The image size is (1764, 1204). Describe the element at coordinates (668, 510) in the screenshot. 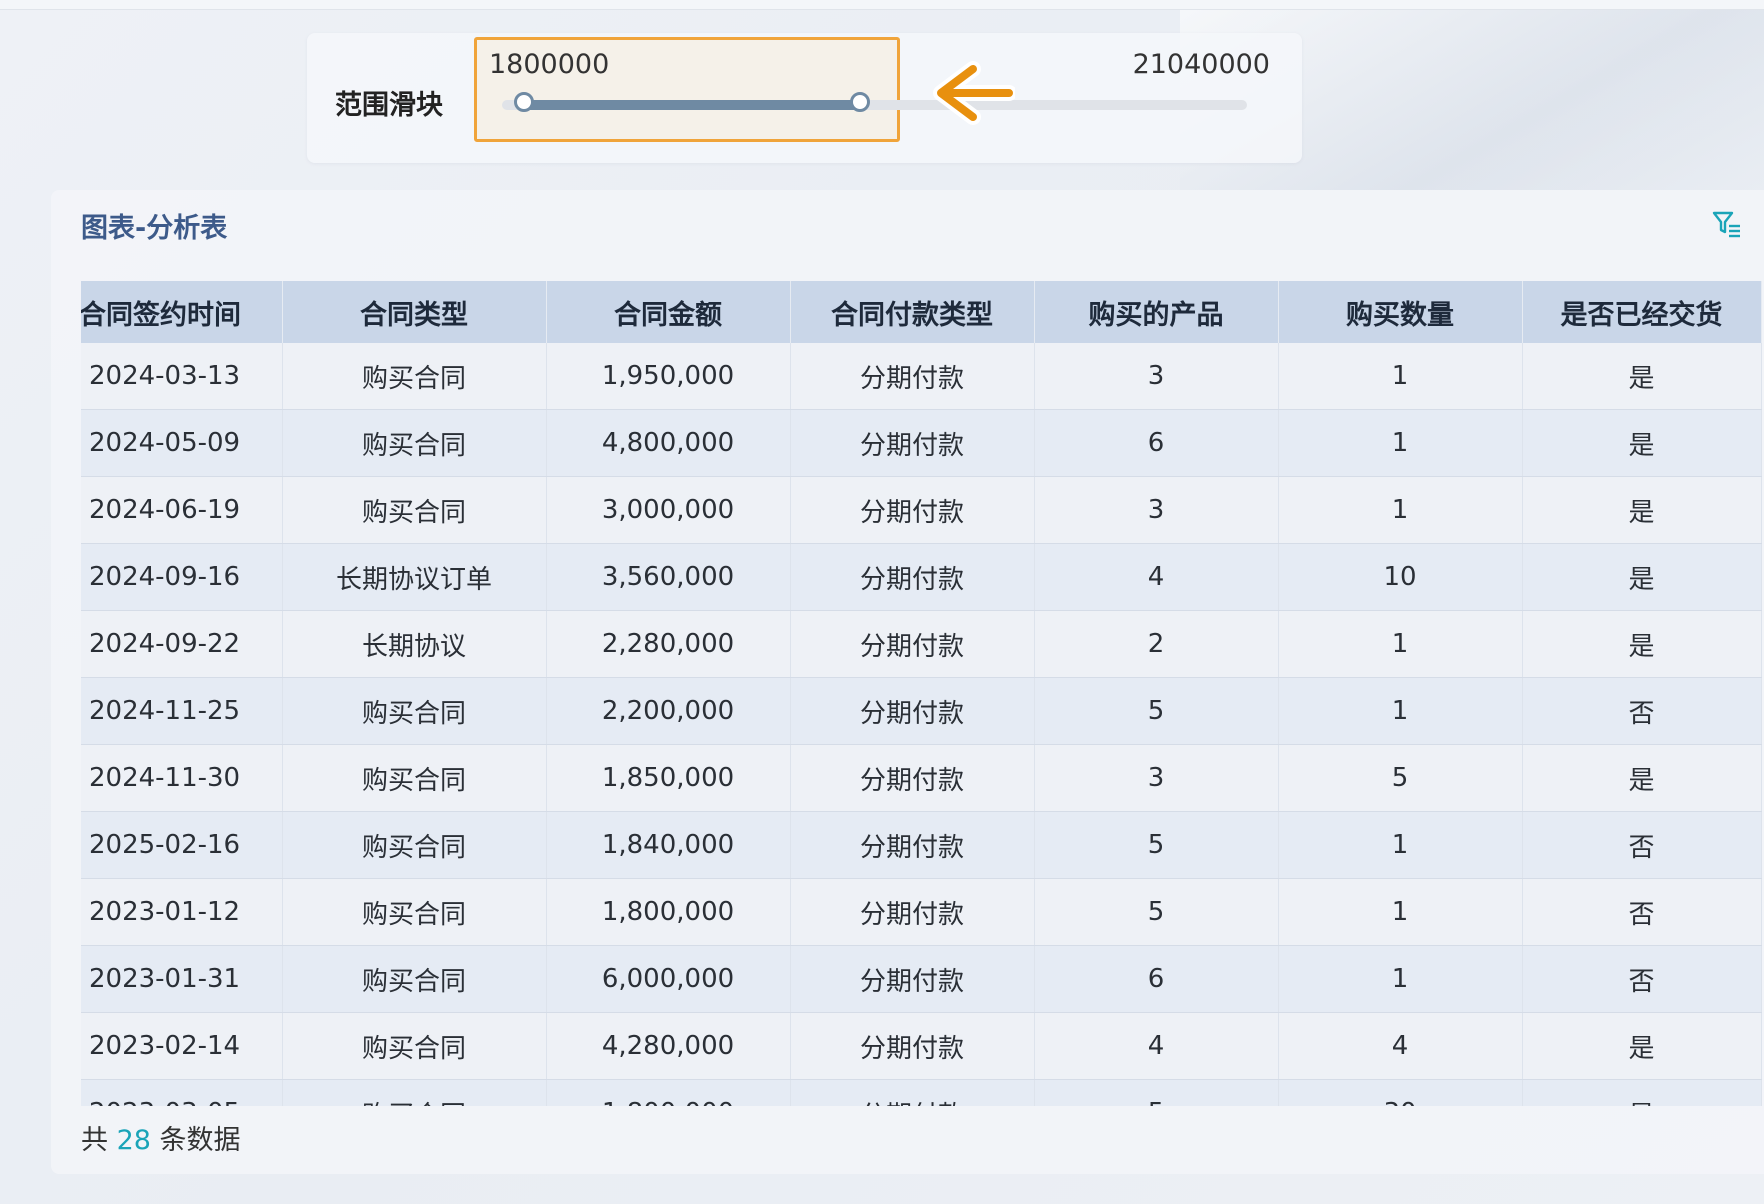

I see `table-cell: 3,000,000` at that location.